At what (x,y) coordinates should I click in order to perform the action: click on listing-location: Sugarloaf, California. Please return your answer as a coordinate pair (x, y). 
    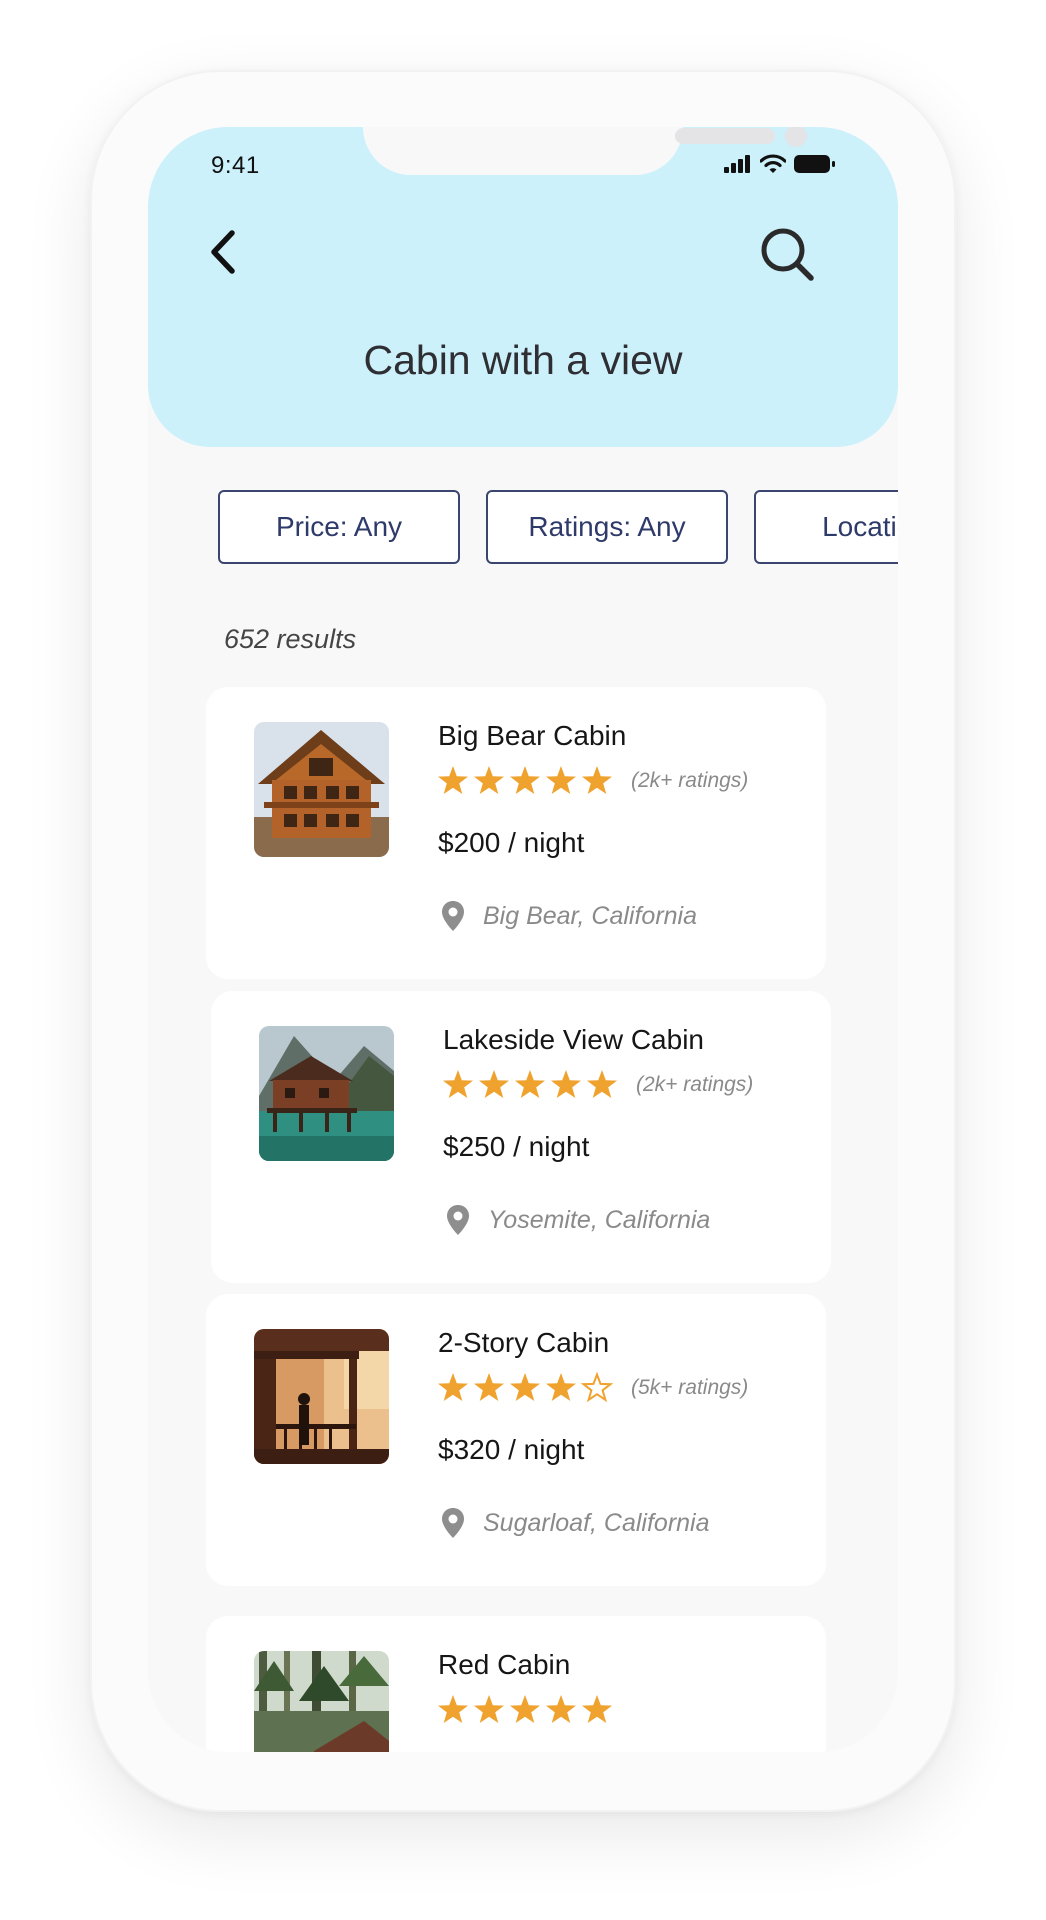
    Looking at the image, I should click on (575, 1523).